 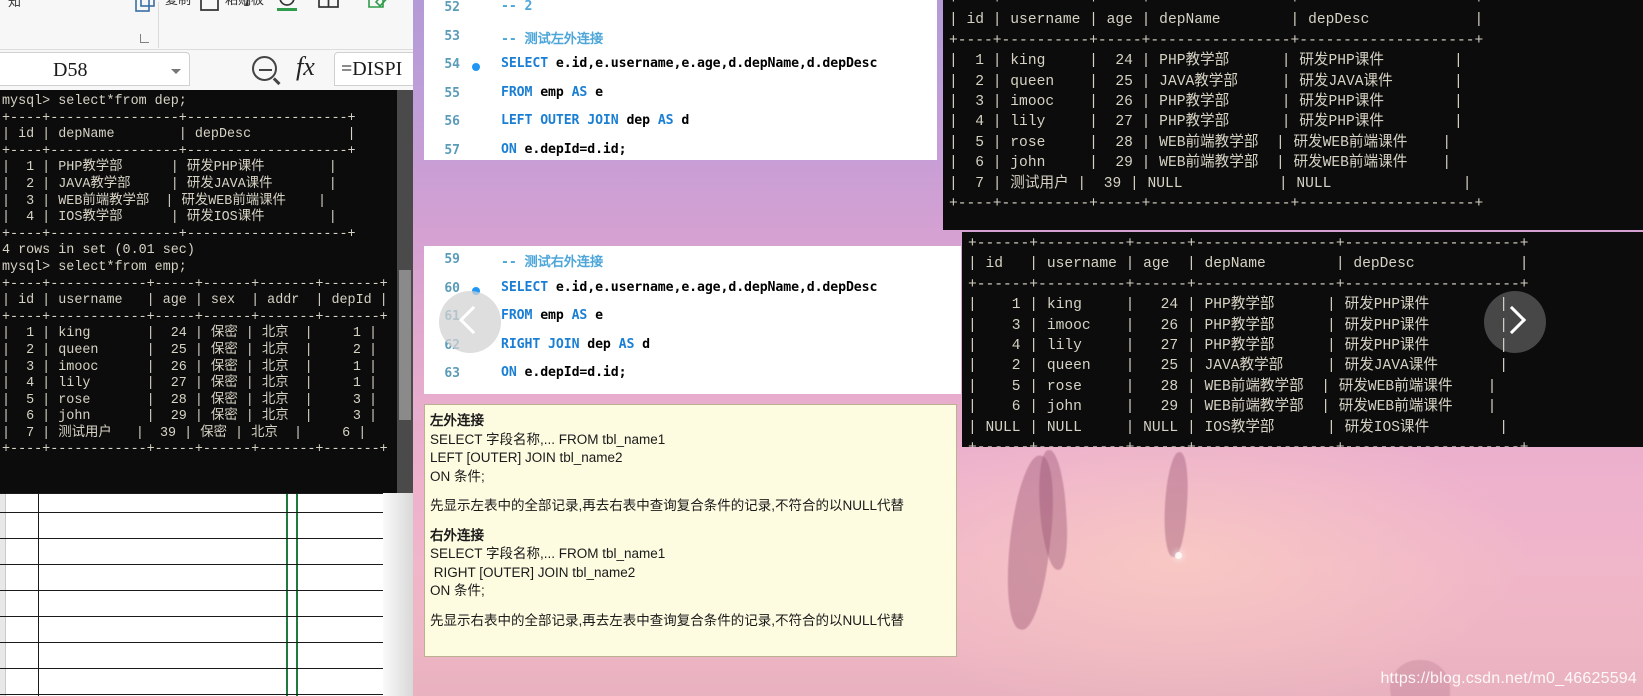 What do you see at coordinates (398, 594) in the screenshot?
I see `grid-right-gutter` at bounding box center [398, 594].